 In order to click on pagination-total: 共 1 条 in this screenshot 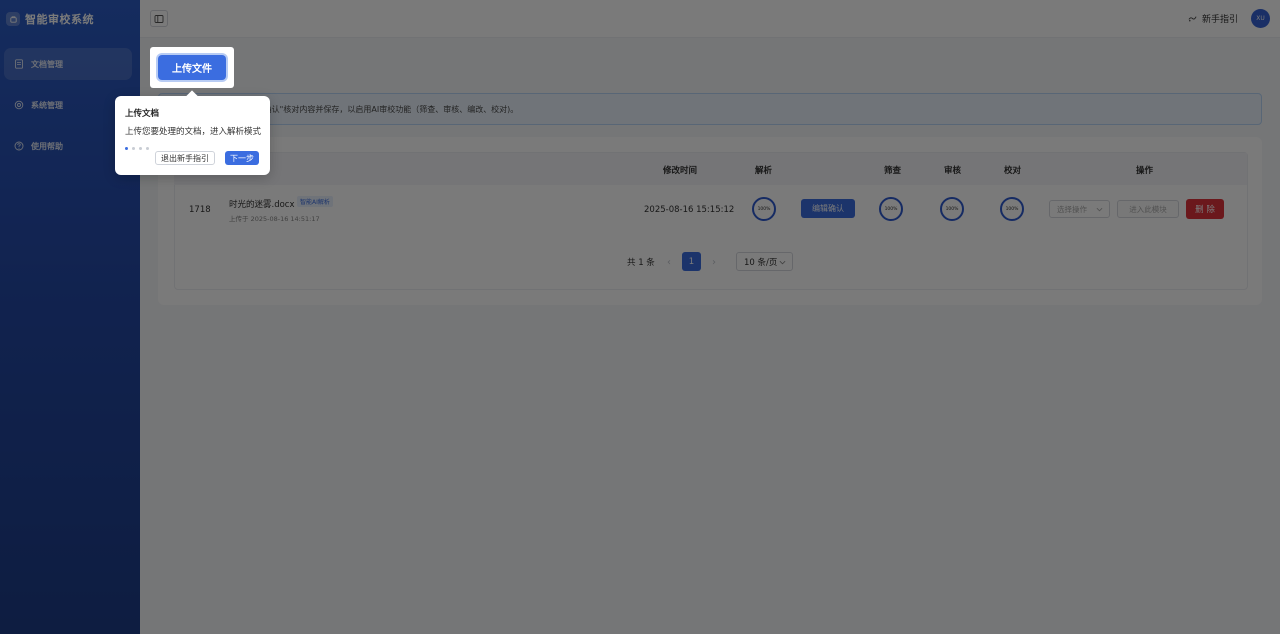, I will do `click(641, 263)`.